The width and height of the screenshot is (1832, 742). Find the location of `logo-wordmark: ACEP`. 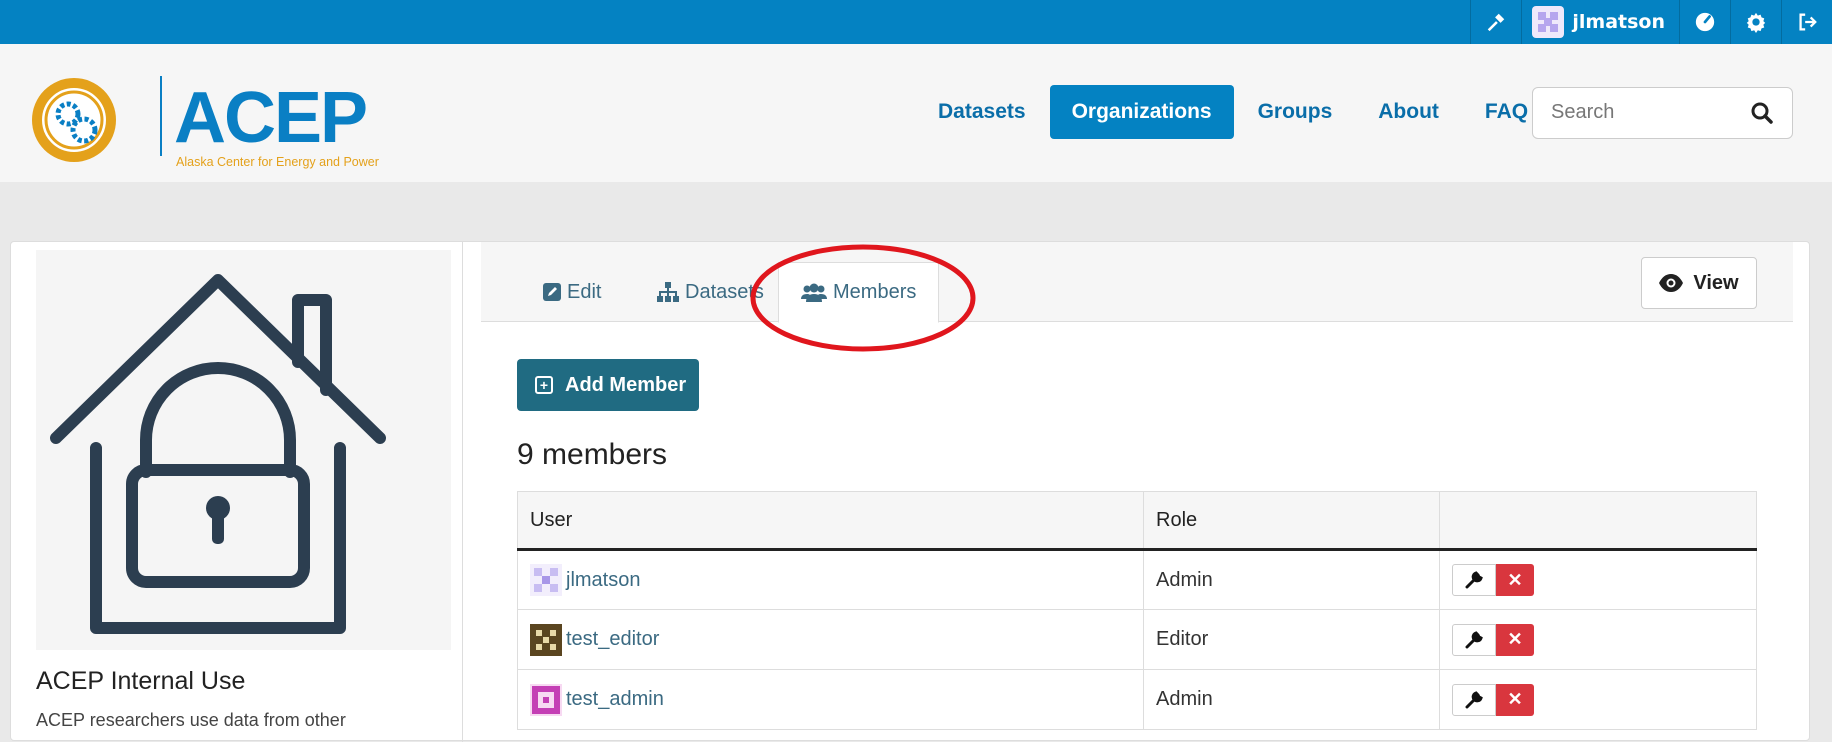

logo-wordmark: ACEP is located at coordinates (271, 118).